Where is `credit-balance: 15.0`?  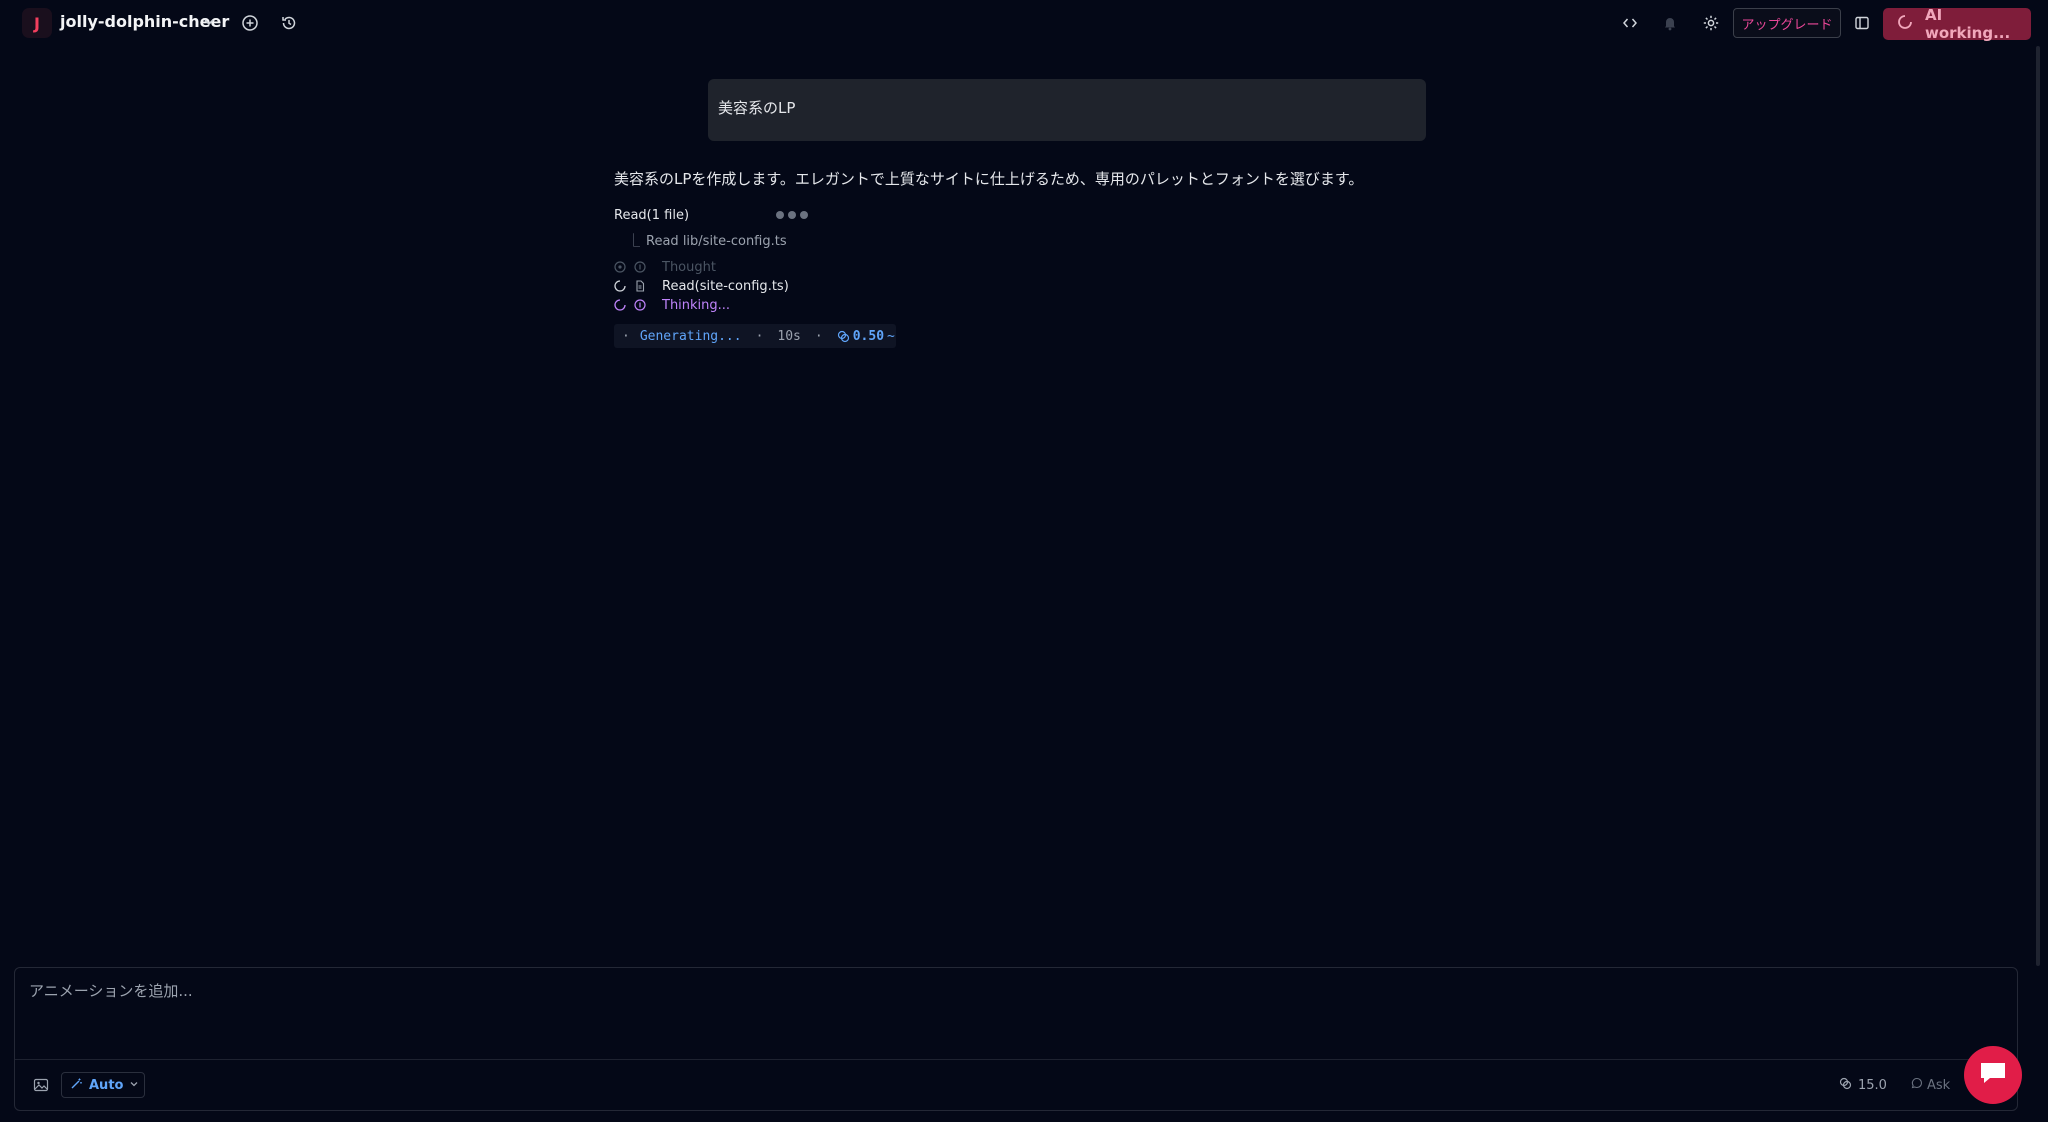
credit-balance: 15.0 is located at coordinates (1863, 1085).